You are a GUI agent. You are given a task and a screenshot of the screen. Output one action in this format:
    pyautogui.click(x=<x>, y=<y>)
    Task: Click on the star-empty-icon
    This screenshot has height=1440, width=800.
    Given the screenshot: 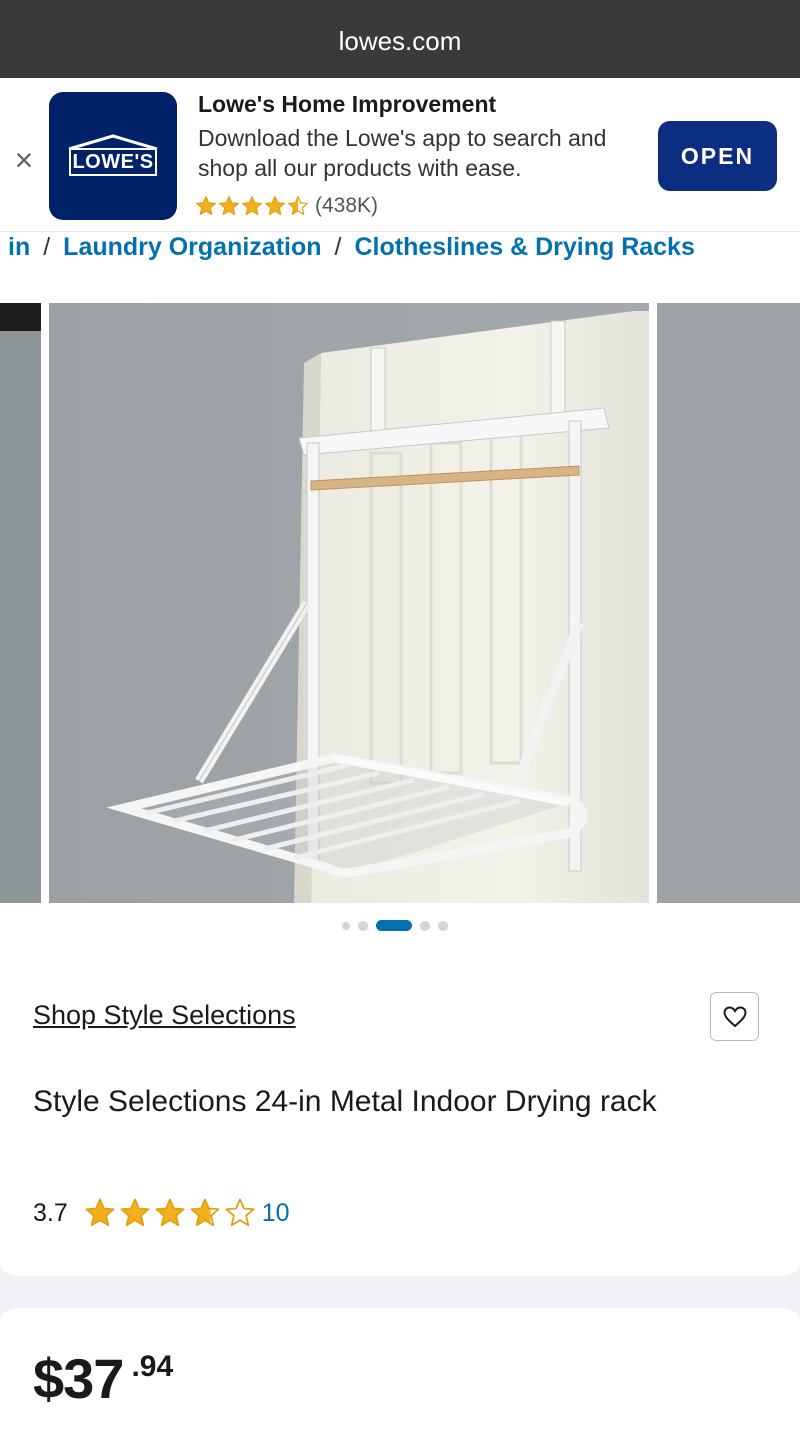 What is the action you would take?
    pyautogui.click(x=240, y=1212)
    